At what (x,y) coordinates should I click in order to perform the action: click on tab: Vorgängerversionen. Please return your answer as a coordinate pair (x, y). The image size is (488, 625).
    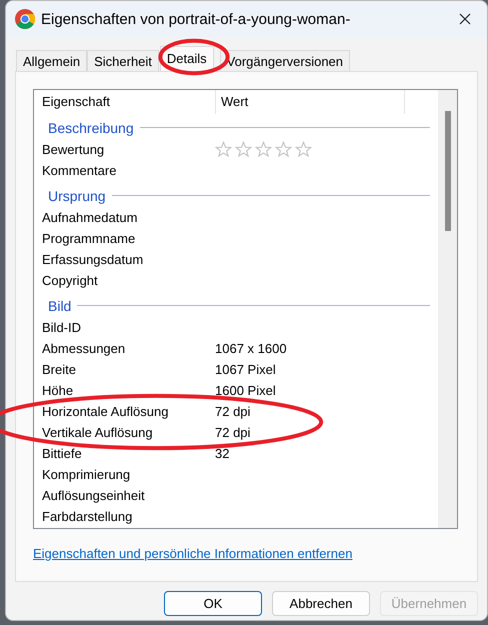
    Looking at the image, I should click on (285, 60).